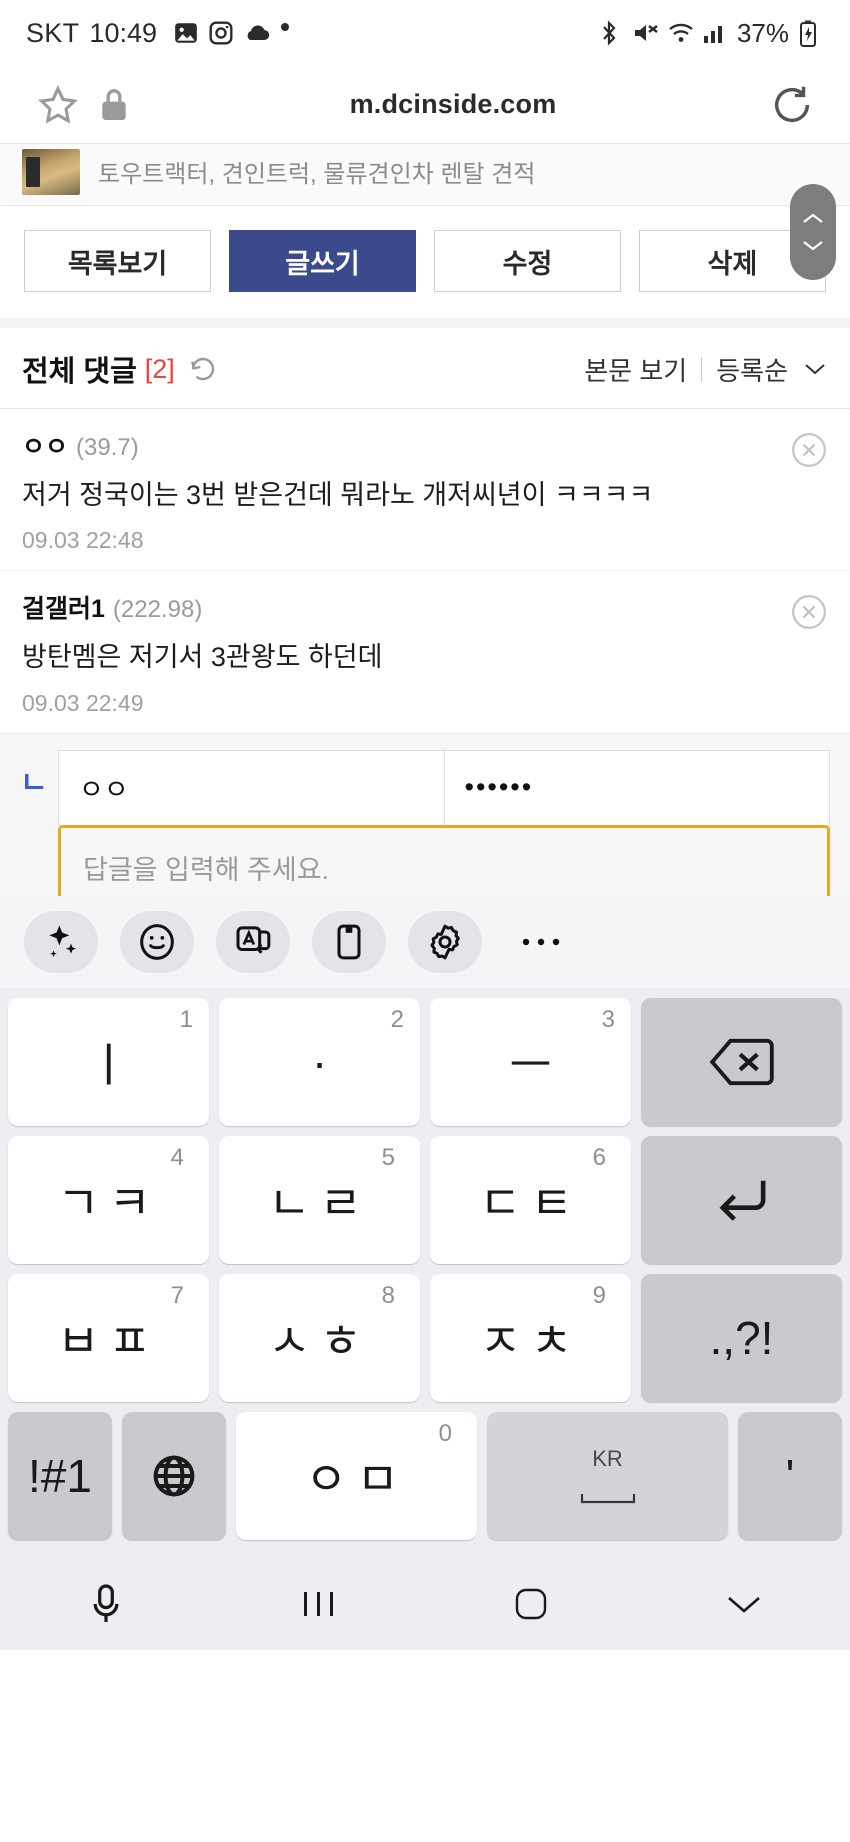 This screenshot has height=1842, width=850. What do you see at coordinates (157, 942) in the screenshot?
I see `emoji-smiley-icon` at bounding box center [157, 942].